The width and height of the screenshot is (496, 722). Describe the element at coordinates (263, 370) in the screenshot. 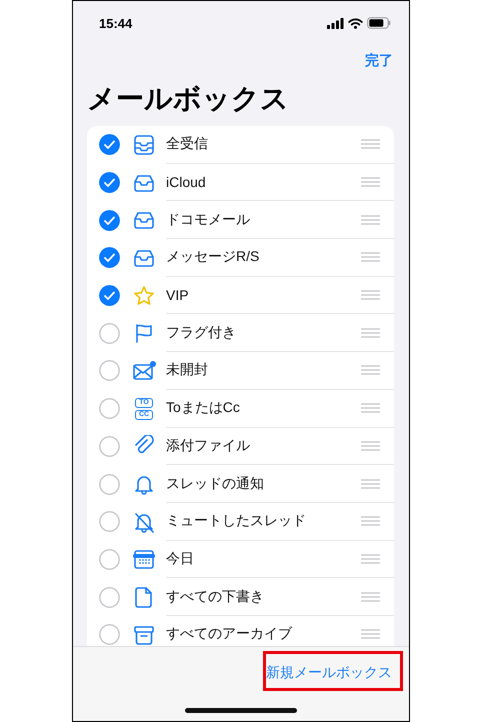

I see `mailbox-label: 未開封` at that location.